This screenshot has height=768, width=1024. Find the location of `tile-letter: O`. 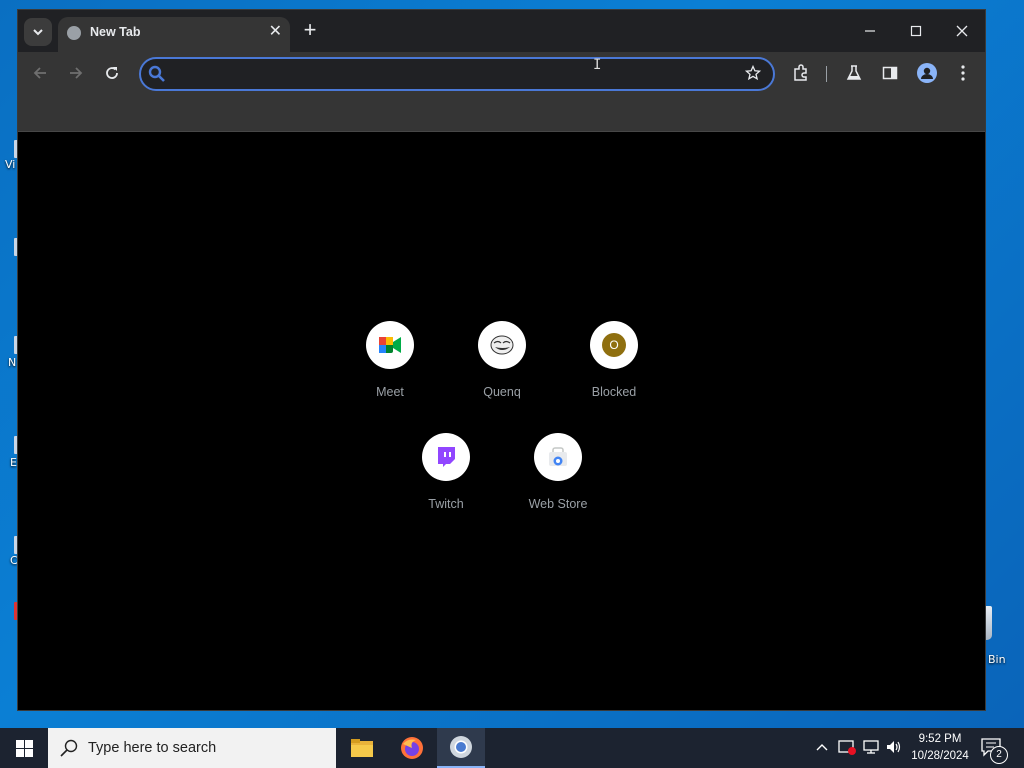

tile-letter: O is located at coordinates (614, 345).